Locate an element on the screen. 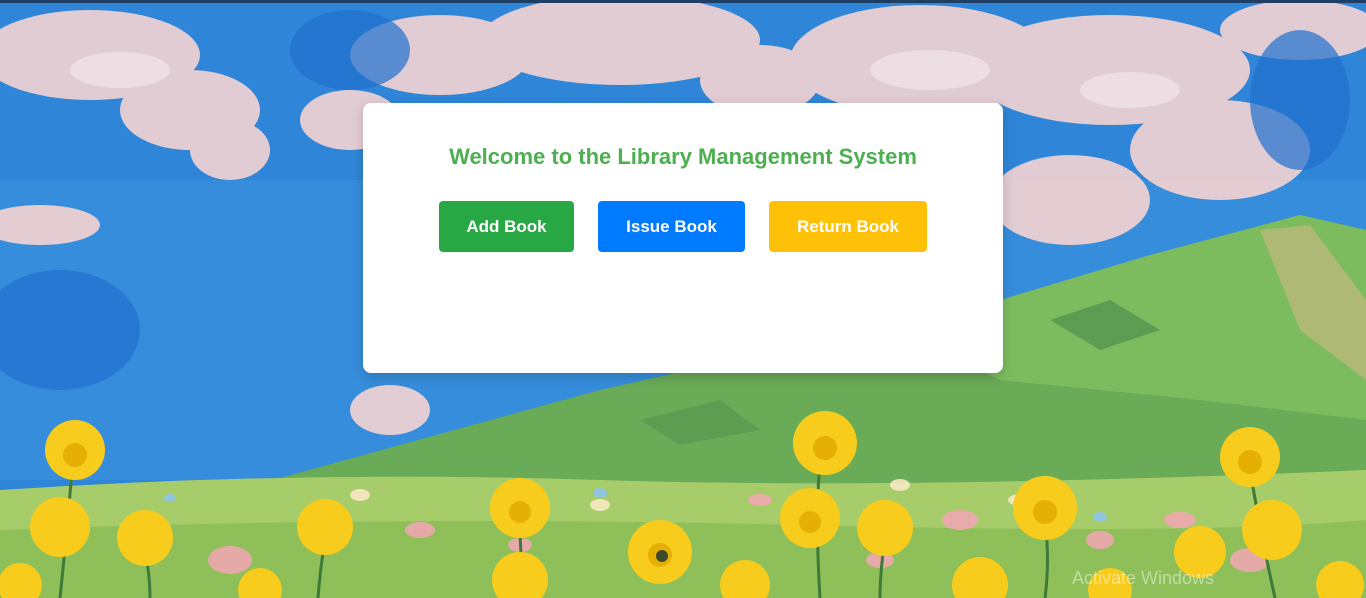 Image resolution: width=1366 pixels, height=598 pixels. add-book-button: Add Book is located at coordinates (506, 226).